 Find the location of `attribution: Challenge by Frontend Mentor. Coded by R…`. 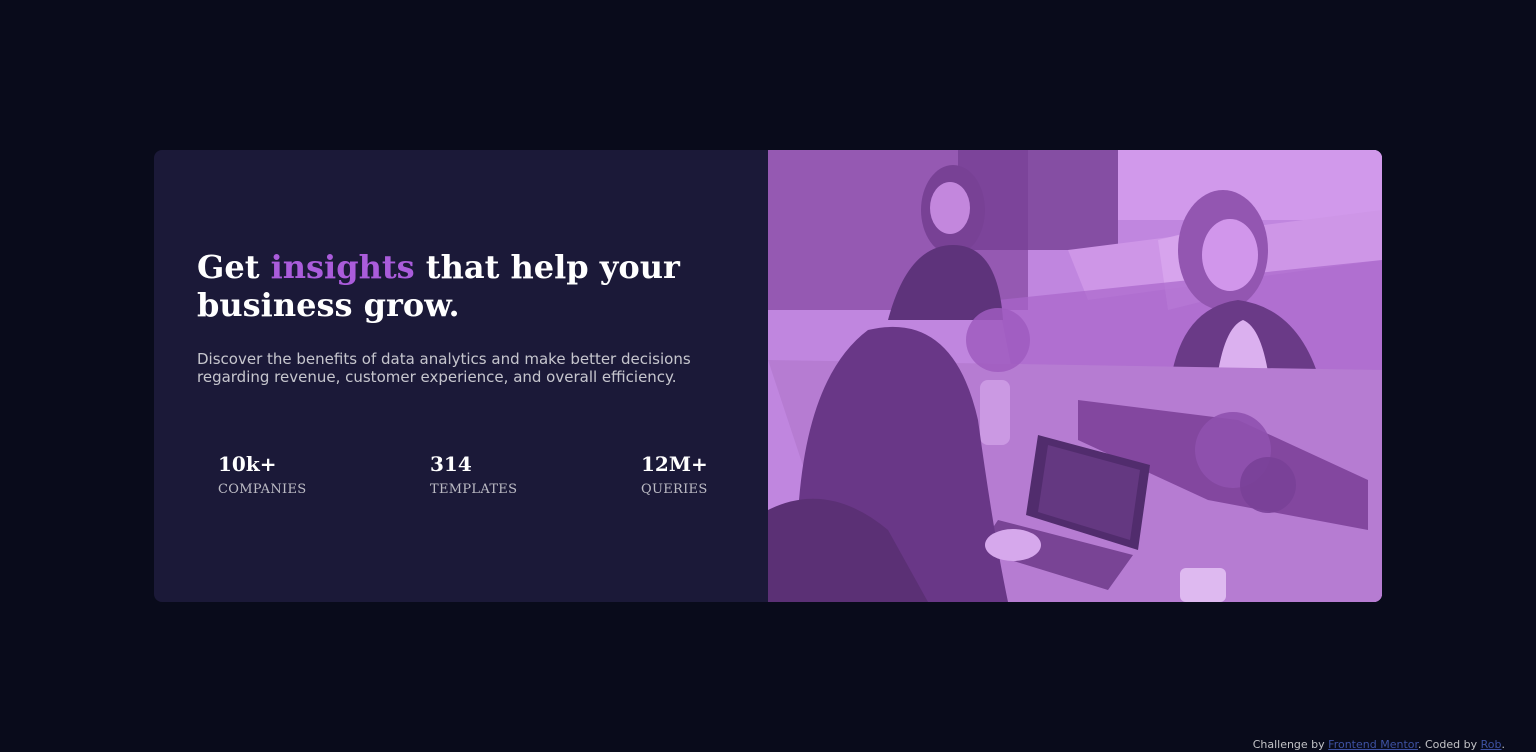

attribution: Challenge by Frontend Mentor. Coded by R… is located at coordinates (1379, 745).